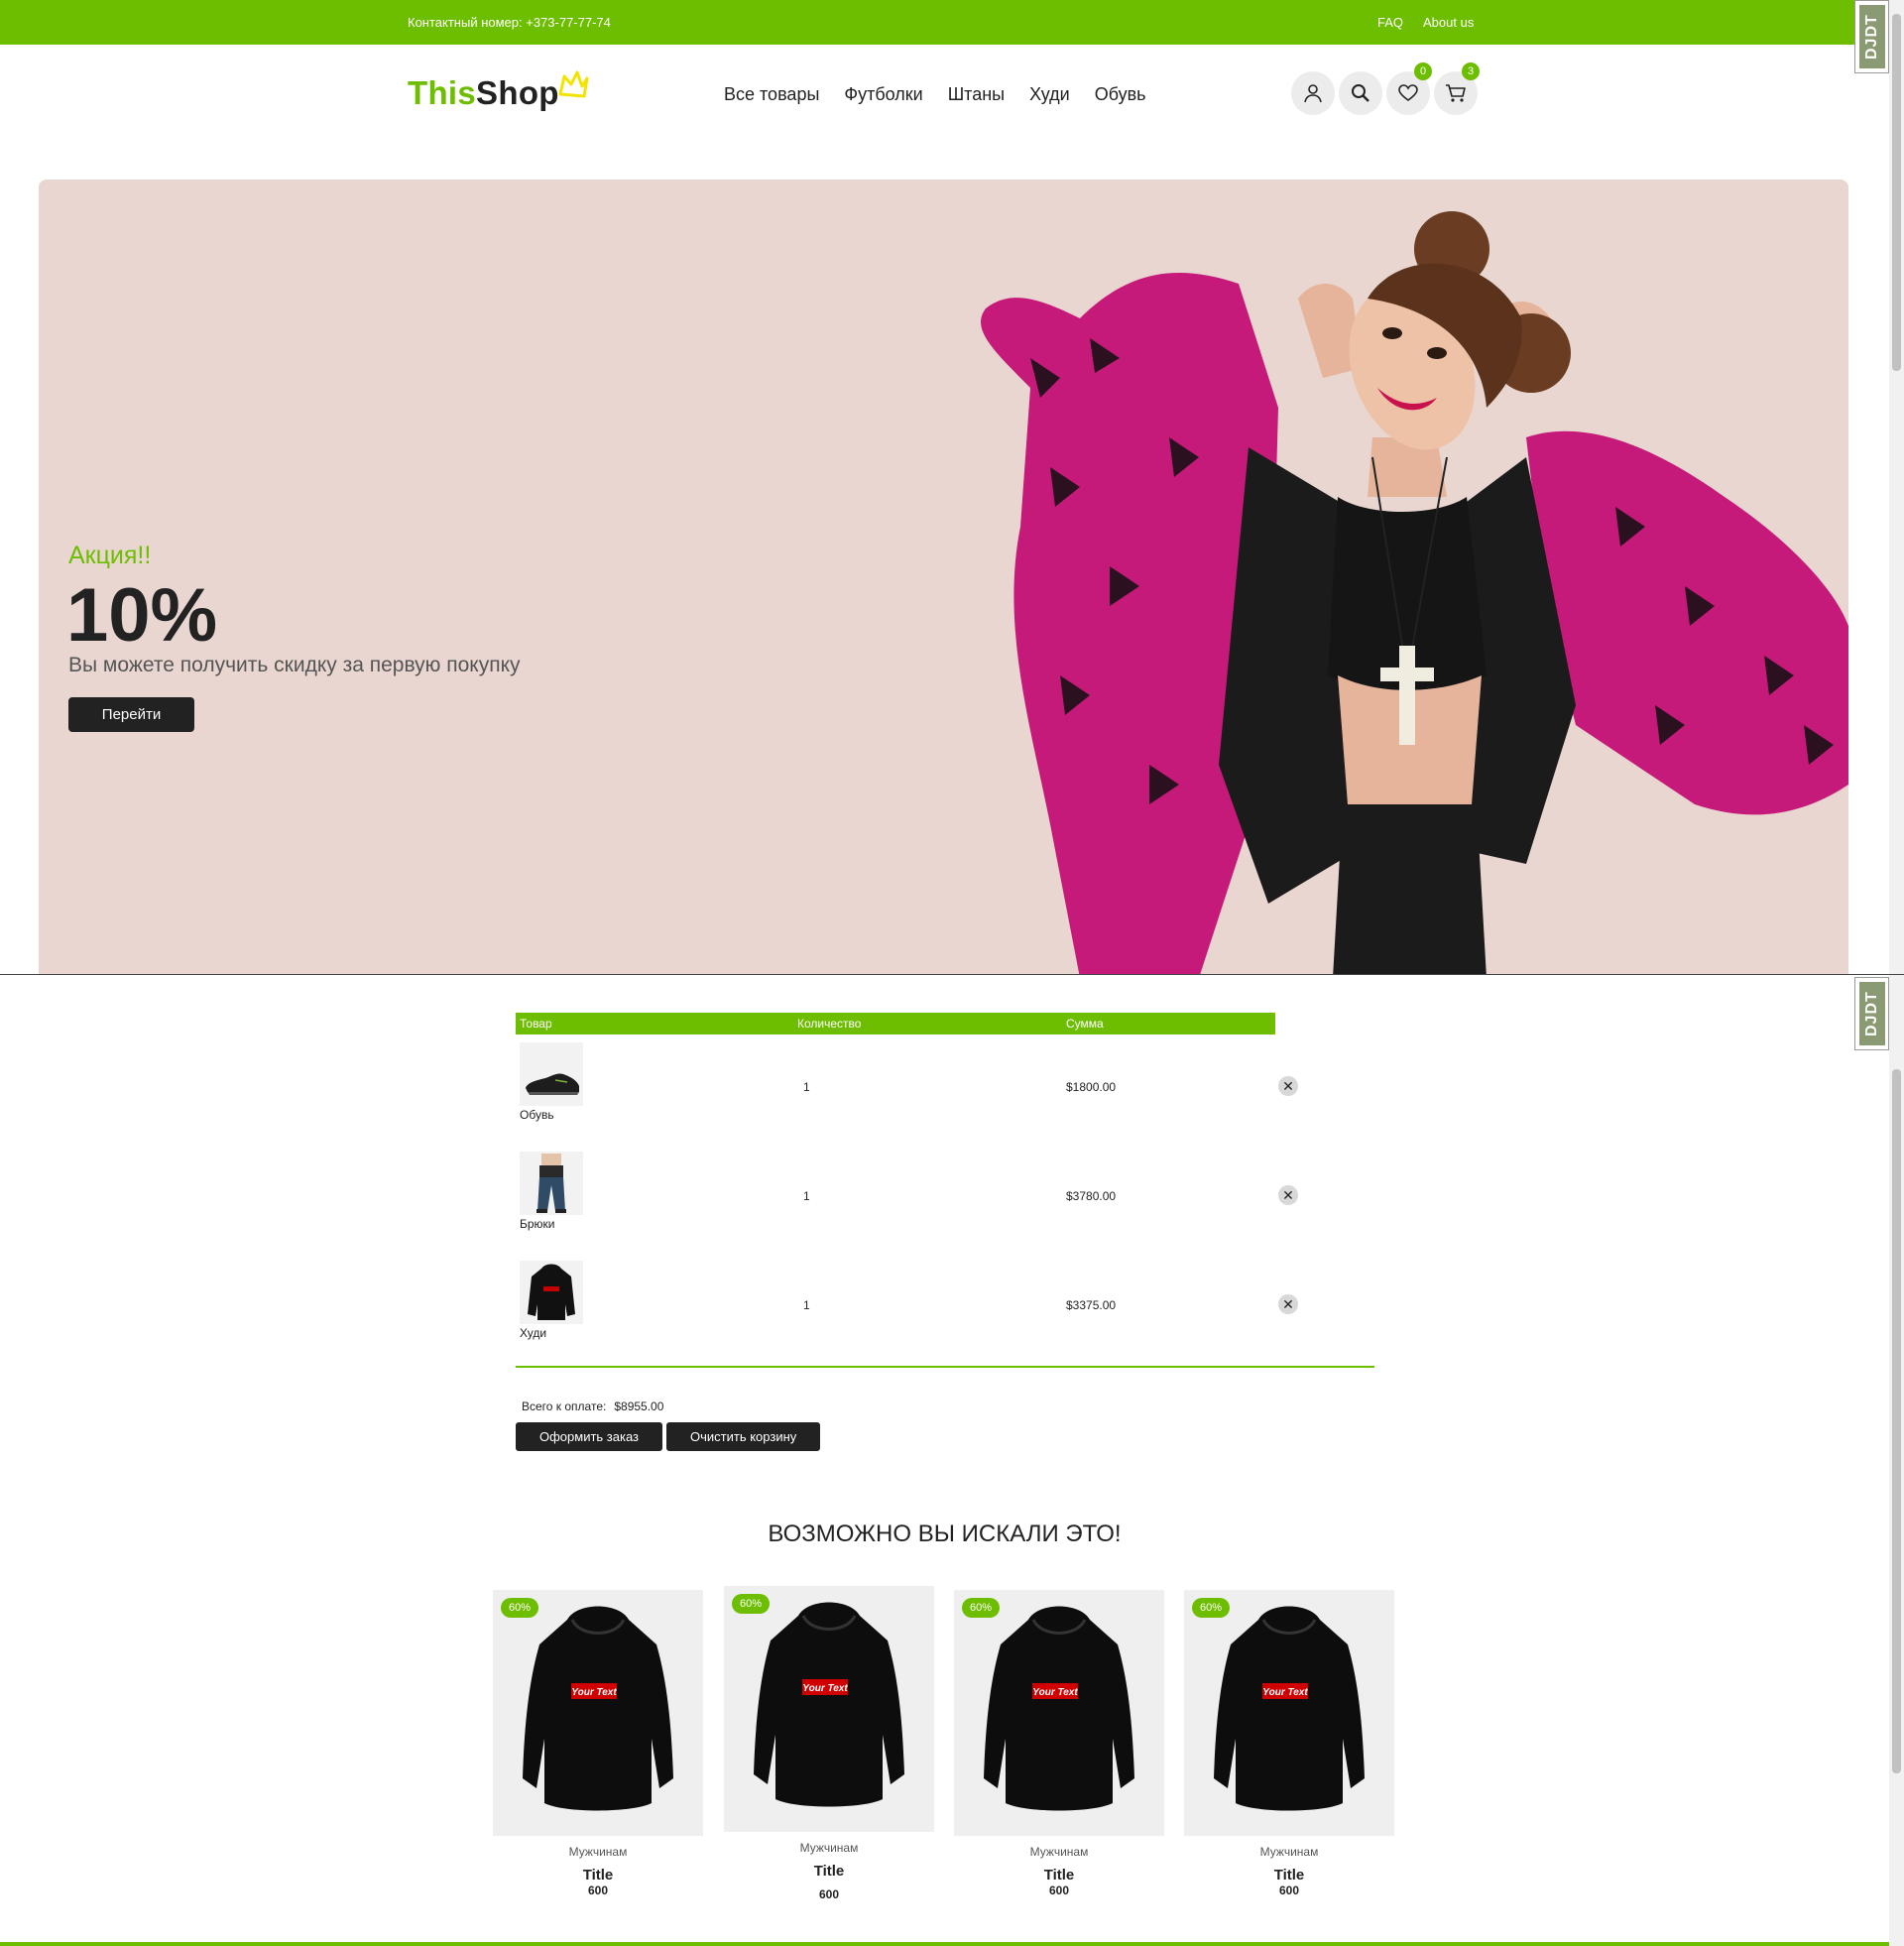 This screenshot has width=1904, height=1946. Describe the element at coordinates (1091, 1196) in the screenshot. I see `product-sum: $3780.00` at that location.